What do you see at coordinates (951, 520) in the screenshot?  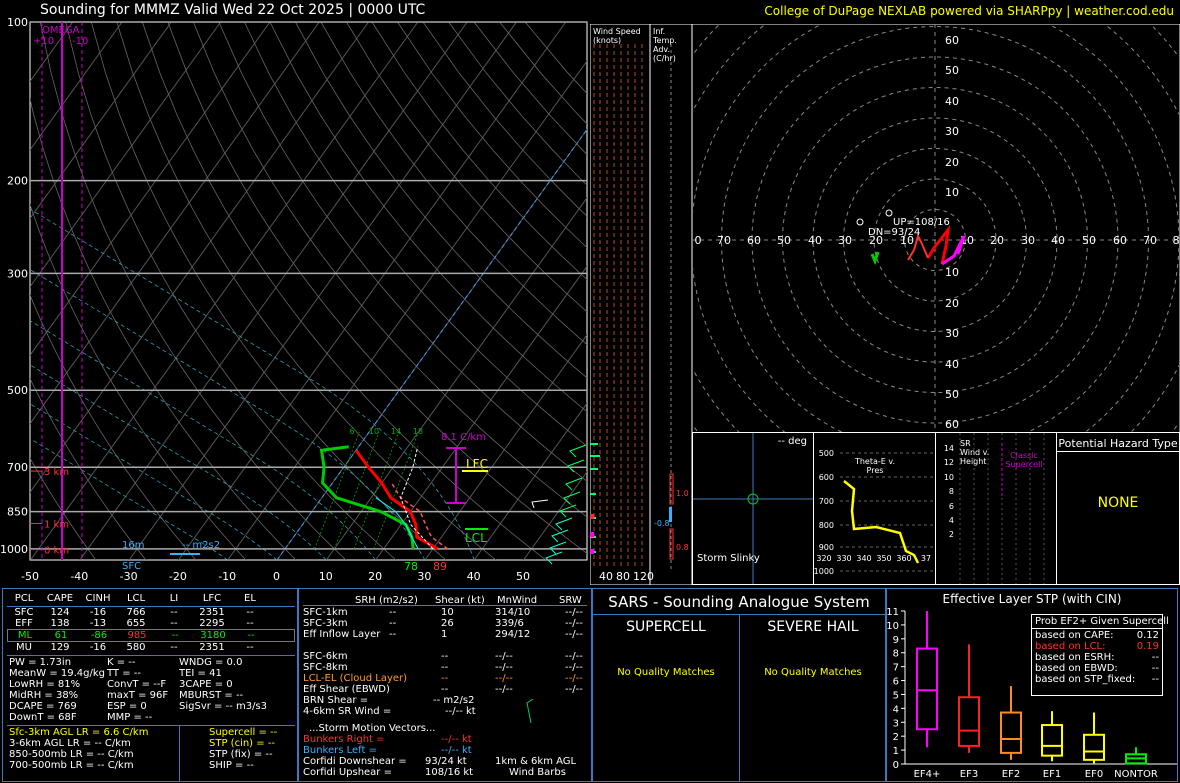 I see `sr-wind-tick-y: 4` at bounding box center [951, 520].